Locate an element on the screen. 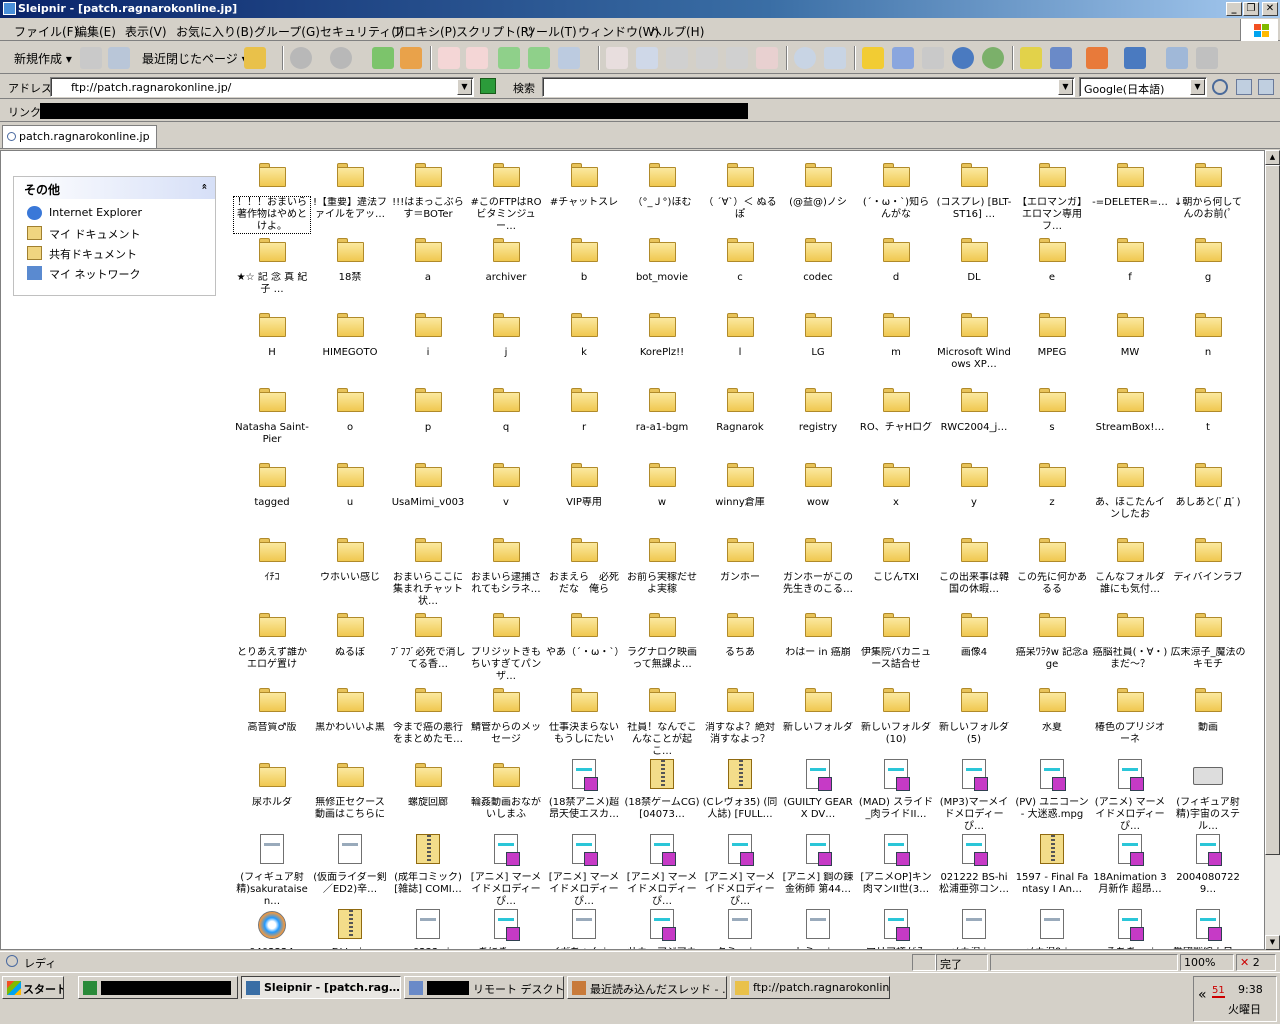 The height and width of the screenshot is (1024, 1280). folder-item: m is located at coordinates (896, 344).